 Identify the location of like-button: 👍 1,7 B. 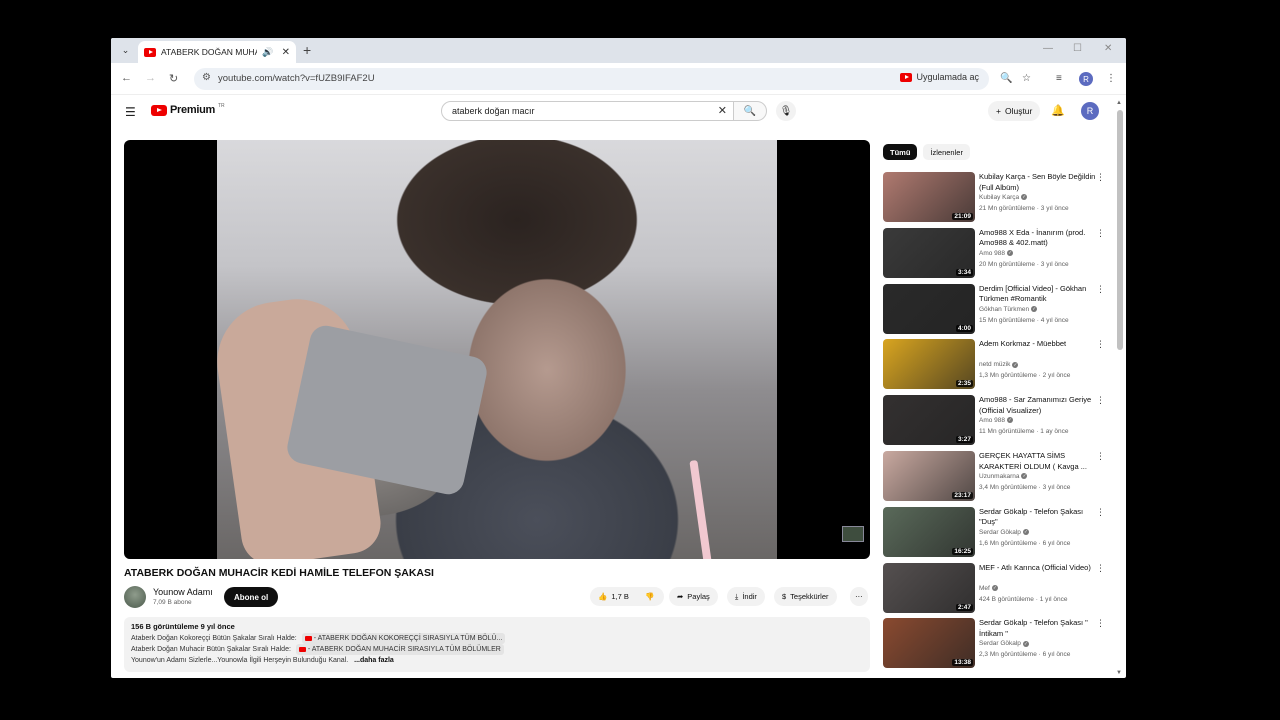
(613, 596).